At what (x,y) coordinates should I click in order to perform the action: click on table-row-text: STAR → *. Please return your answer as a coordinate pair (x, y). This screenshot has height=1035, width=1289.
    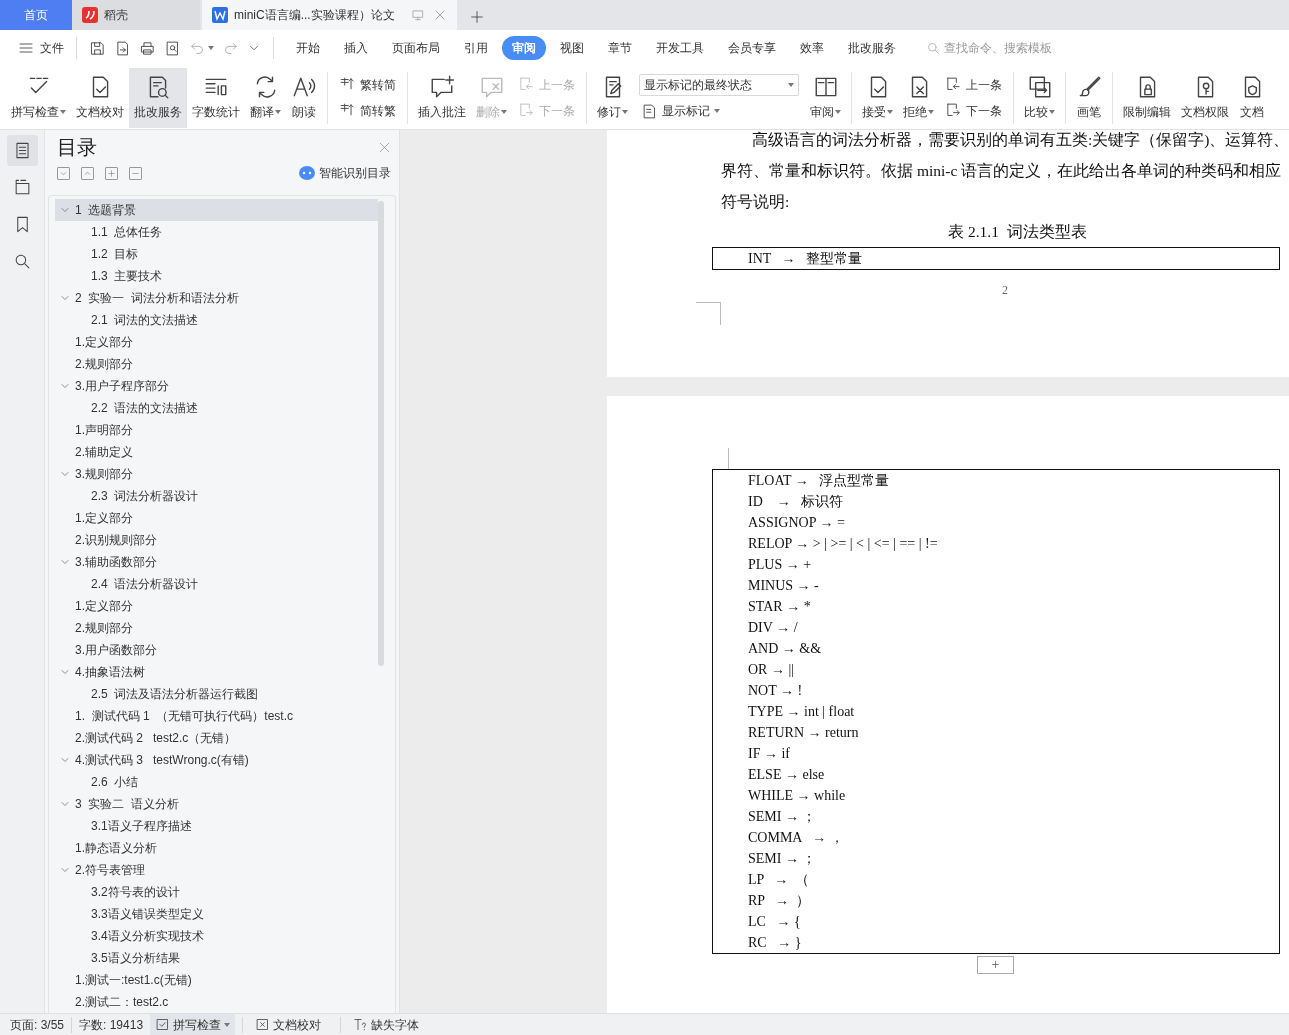
    Looking at the image, I should click on (779, 607).